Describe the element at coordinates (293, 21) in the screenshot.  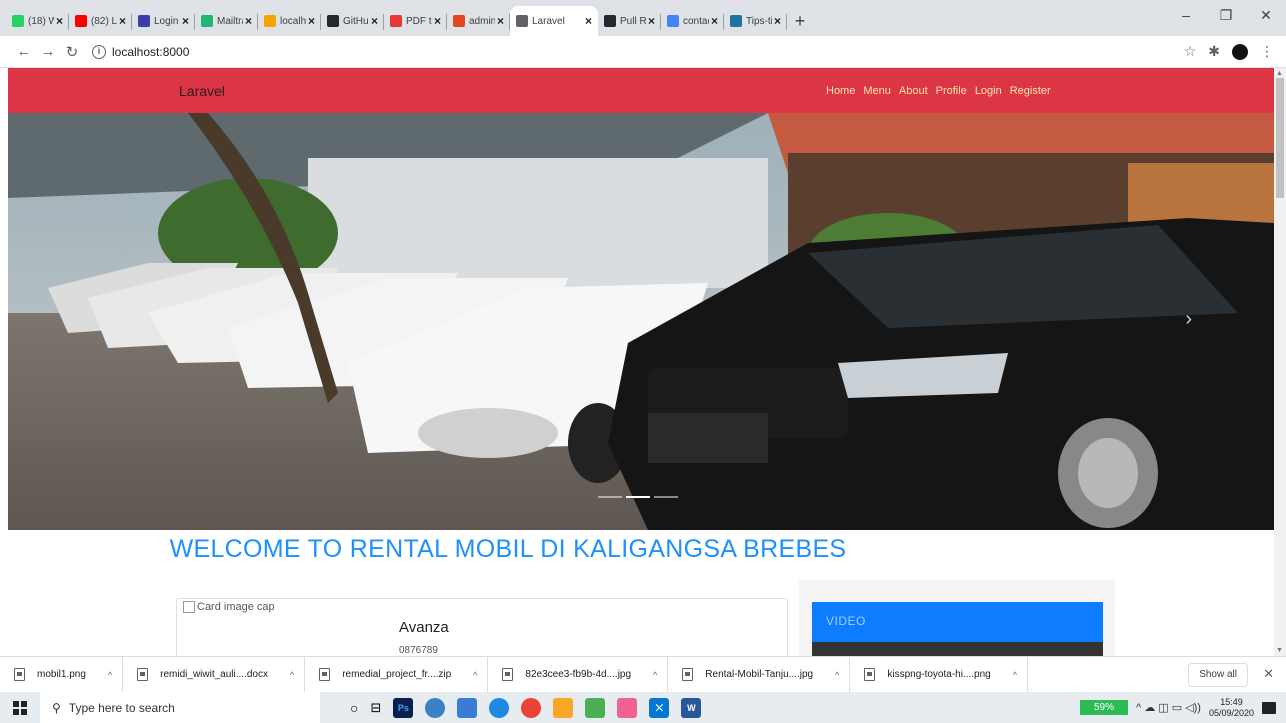
I see `tab-title: localhos` at that location.